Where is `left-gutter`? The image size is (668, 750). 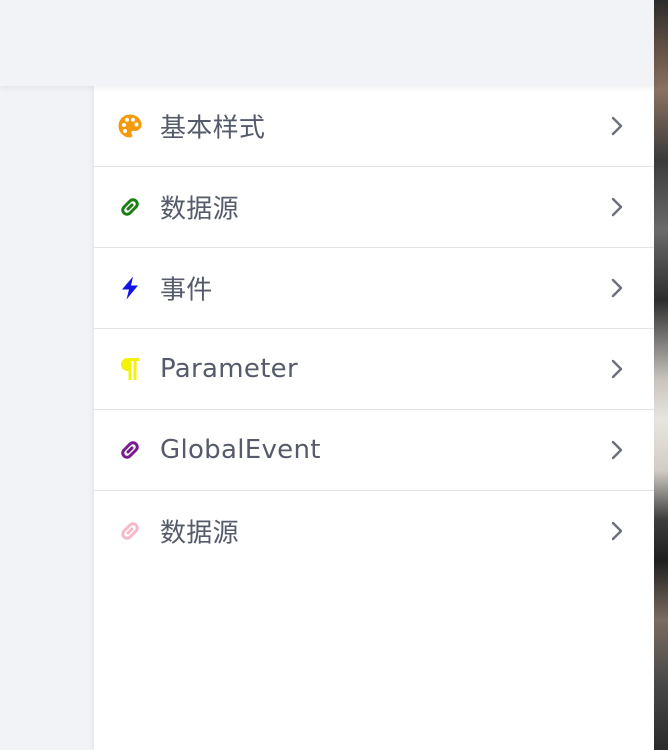
left-gutter is located at coordinates (47, 418).